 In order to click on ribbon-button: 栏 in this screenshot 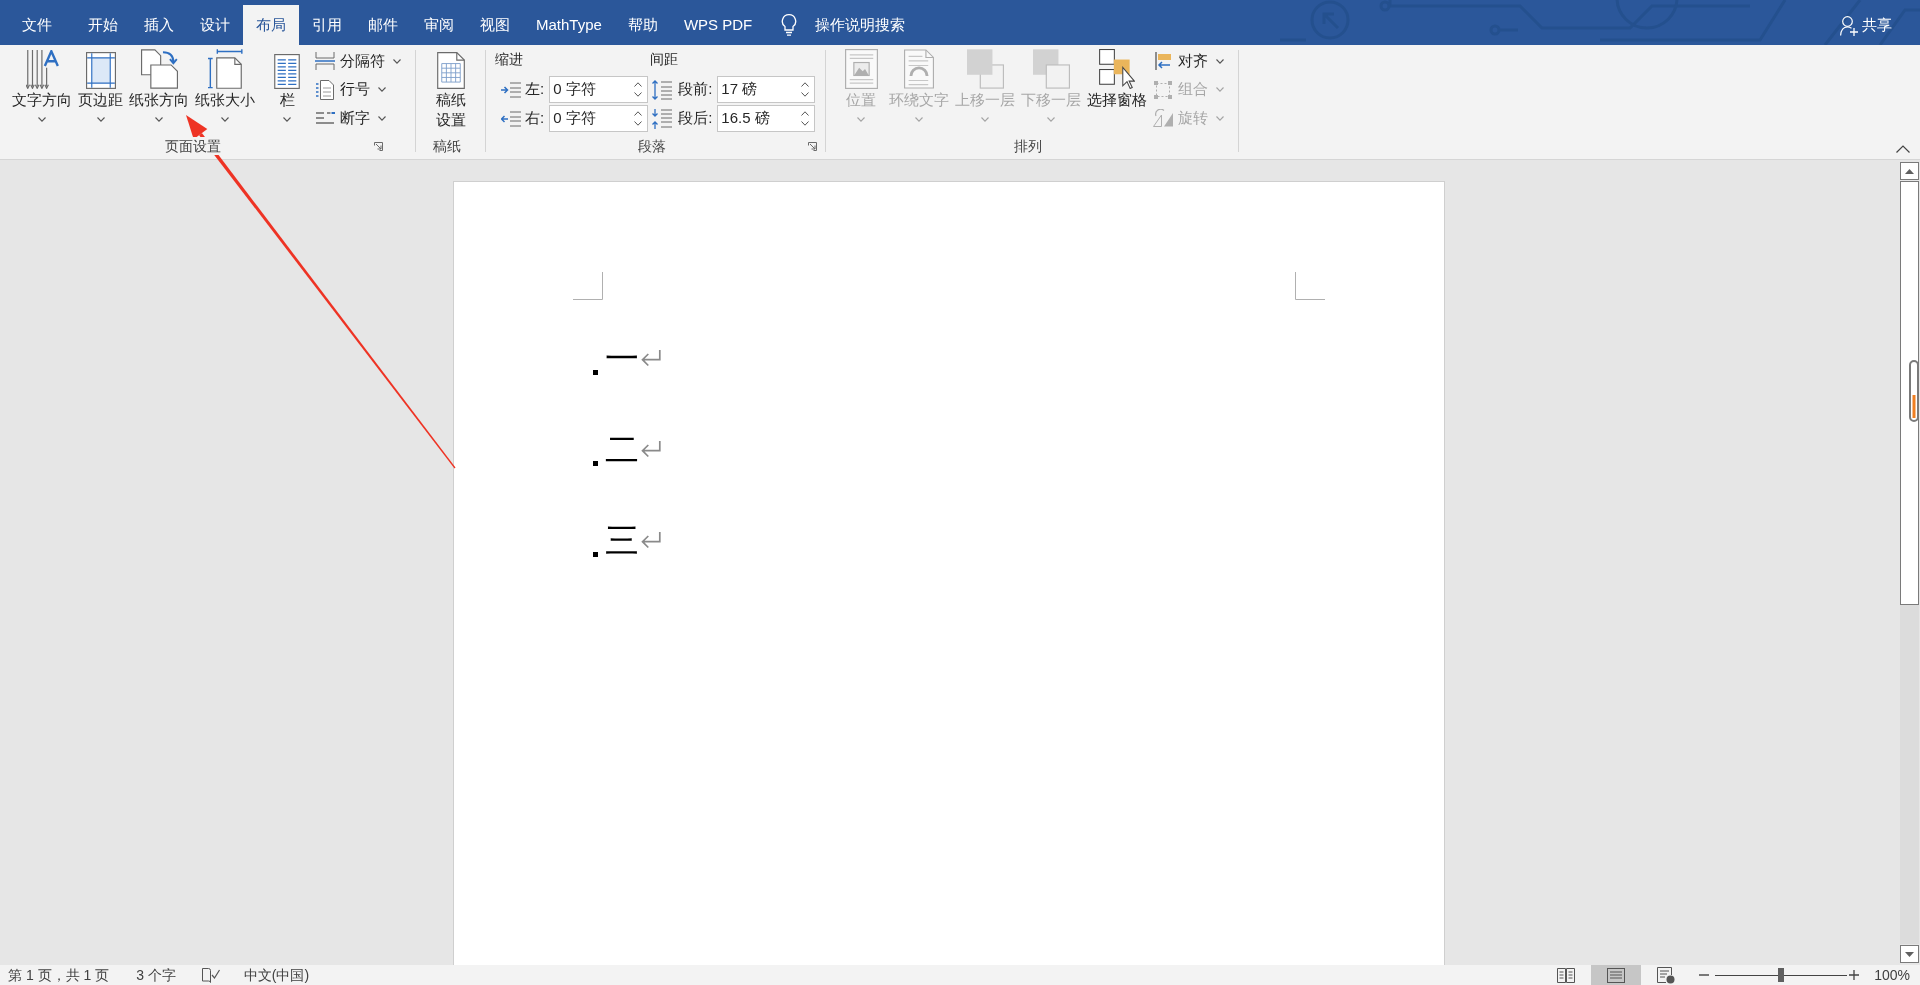, I will do `click(287, 91)`.